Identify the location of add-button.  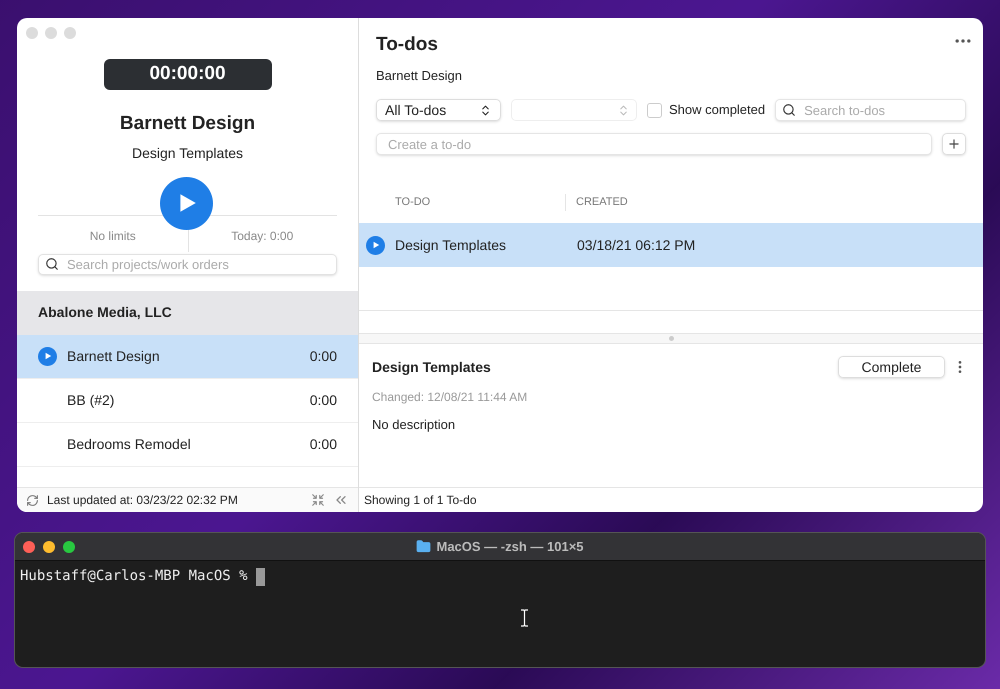
(954, 144).